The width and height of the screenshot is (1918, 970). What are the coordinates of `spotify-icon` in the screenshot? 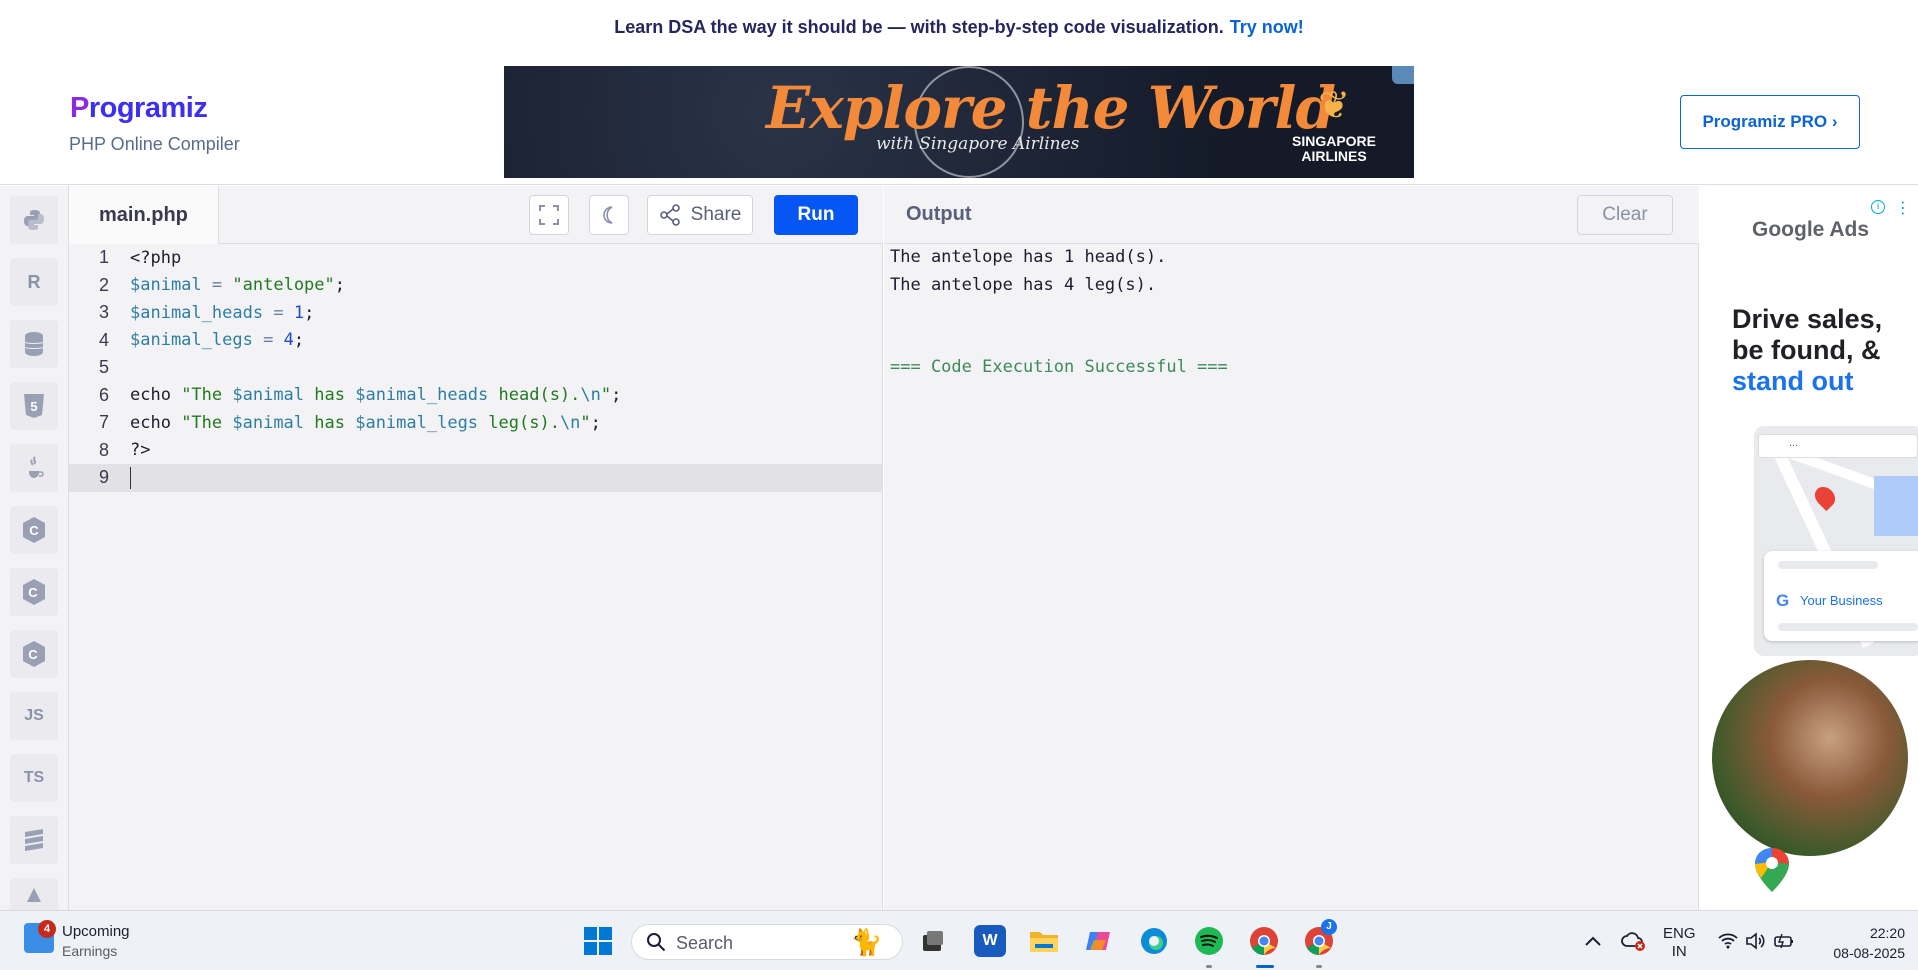 It's located at (1209, 941).